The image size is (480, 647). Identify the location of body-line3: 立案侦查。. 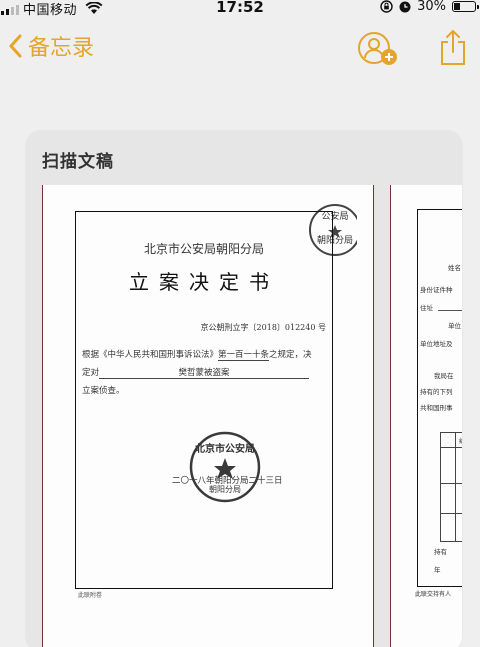
(103, 391).